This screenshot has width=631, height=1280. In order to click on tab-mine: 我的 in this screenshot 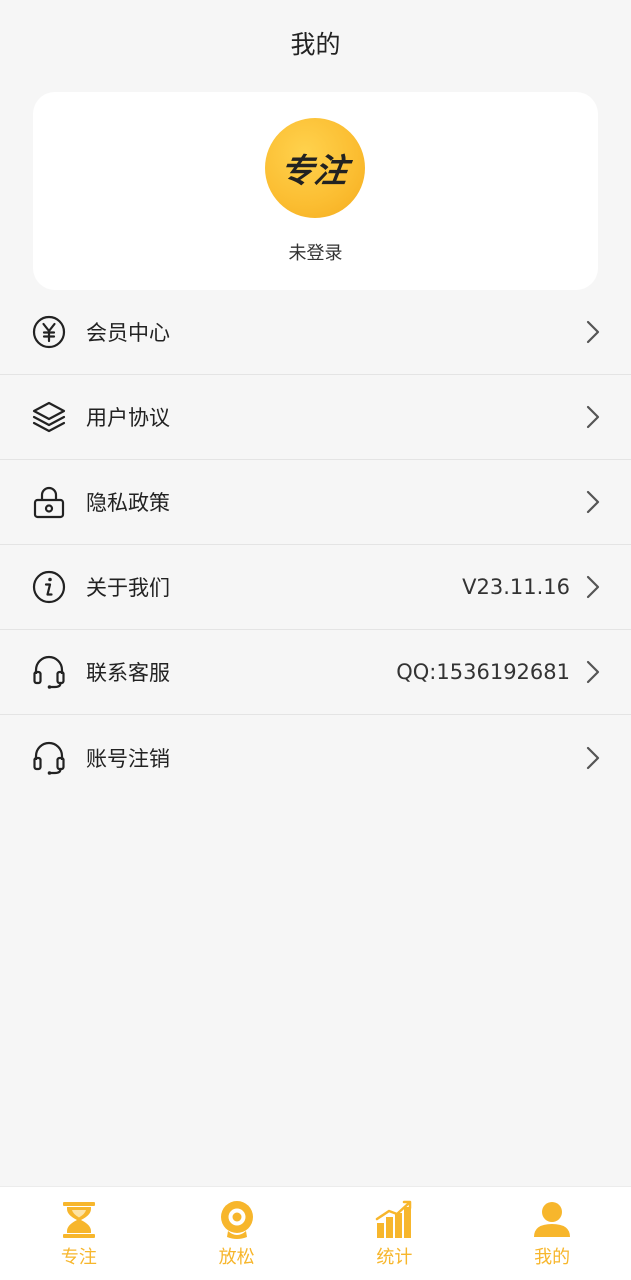, I will do `click(552, 1233)`.